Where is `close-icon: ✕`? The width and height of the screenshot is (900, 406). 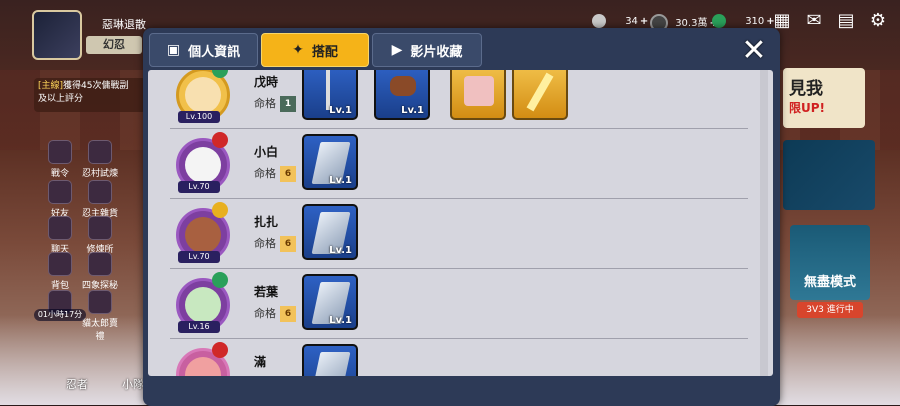
close-icon: ✕ is located at coordinates (754, 50).